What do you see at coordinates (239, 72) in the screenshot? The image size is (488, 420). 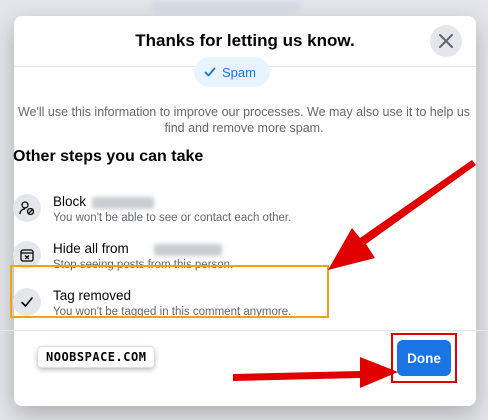 I see `chip-label: Spam` at bounding box center [239, 72].